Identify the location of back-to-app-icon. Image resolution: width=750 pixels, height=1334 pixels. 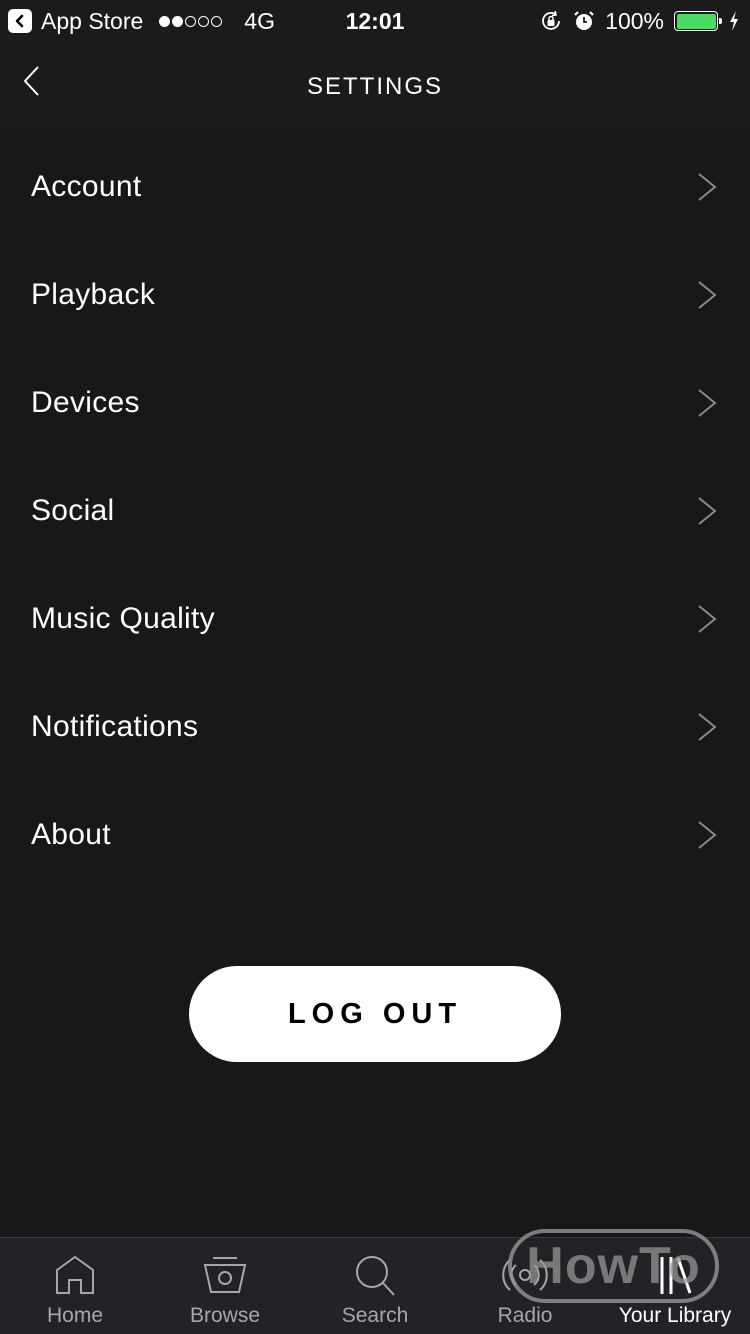
(20, 21).